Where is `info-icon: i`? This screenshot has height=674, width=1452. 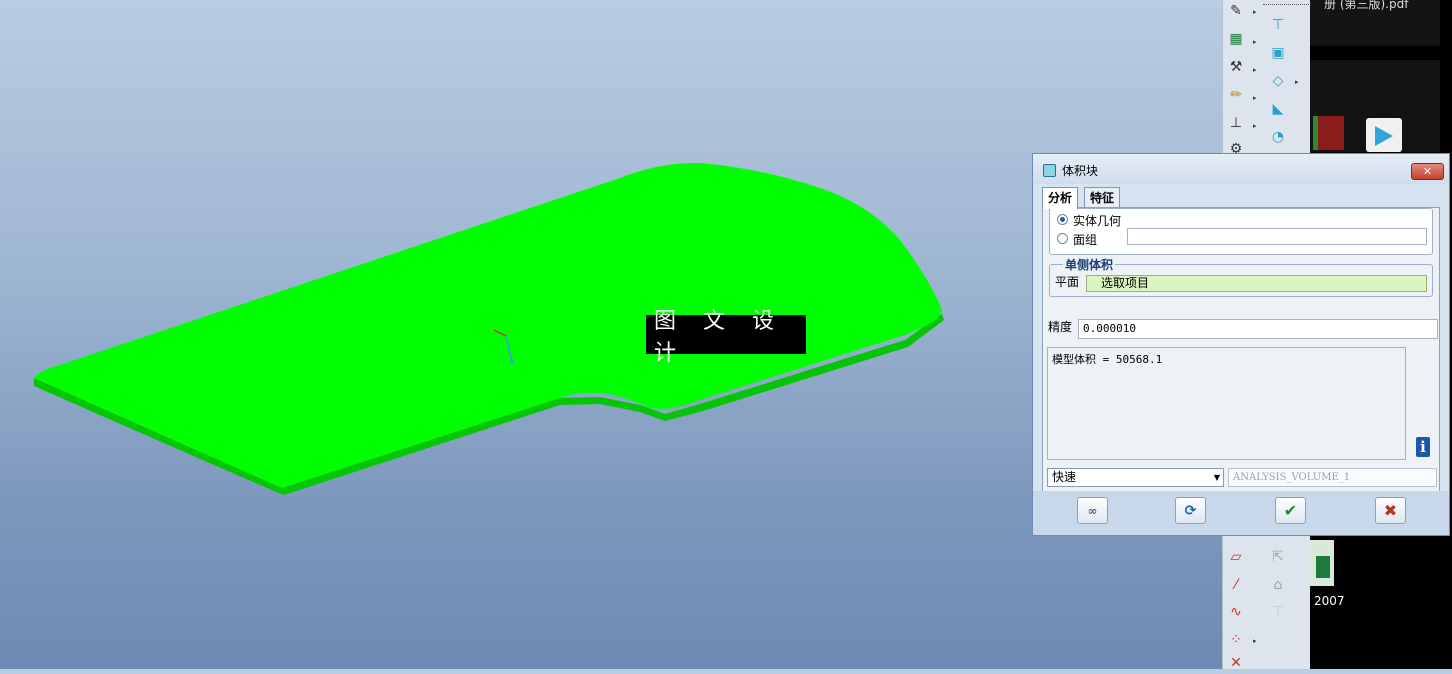
info-icon: i is located at coordinates (1423, 447).